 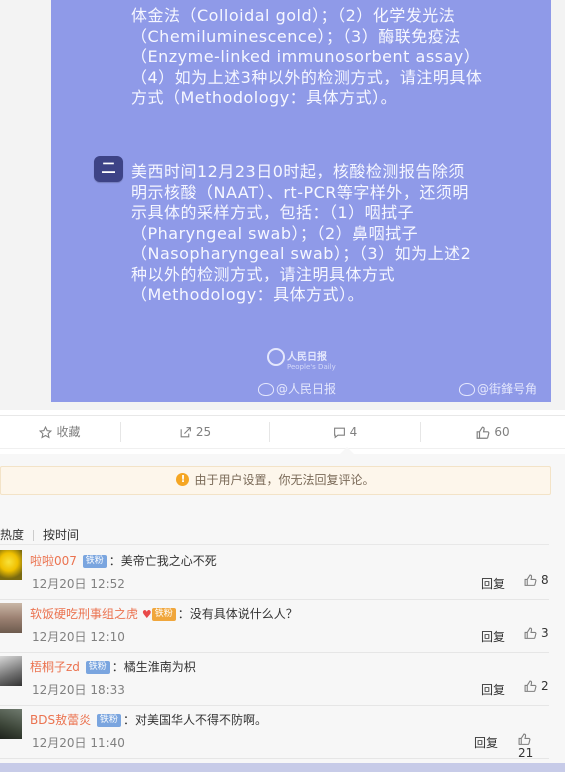 I want to click on comment-like-button: 2, so click(x=536, y=686).